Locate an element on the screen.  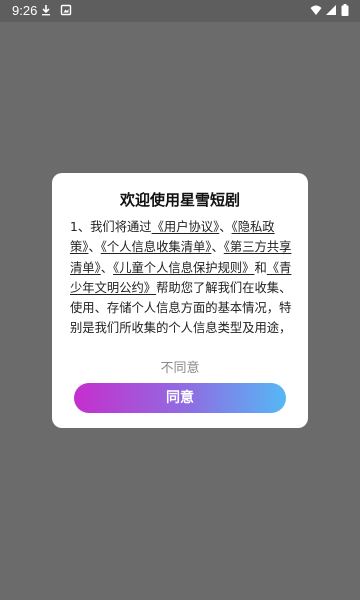
personal-info-collection-list-link: 《个人信息收集清单》 is located at coordinates (156, 247).